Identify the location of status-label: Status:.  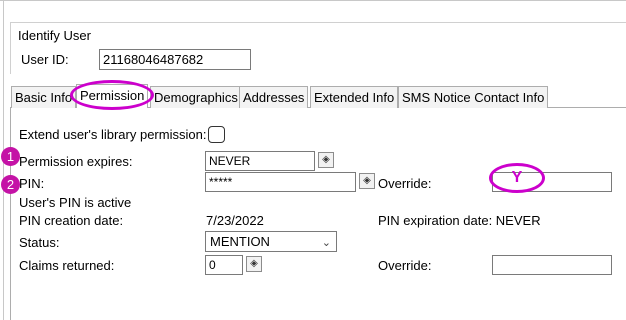
(39, 242).